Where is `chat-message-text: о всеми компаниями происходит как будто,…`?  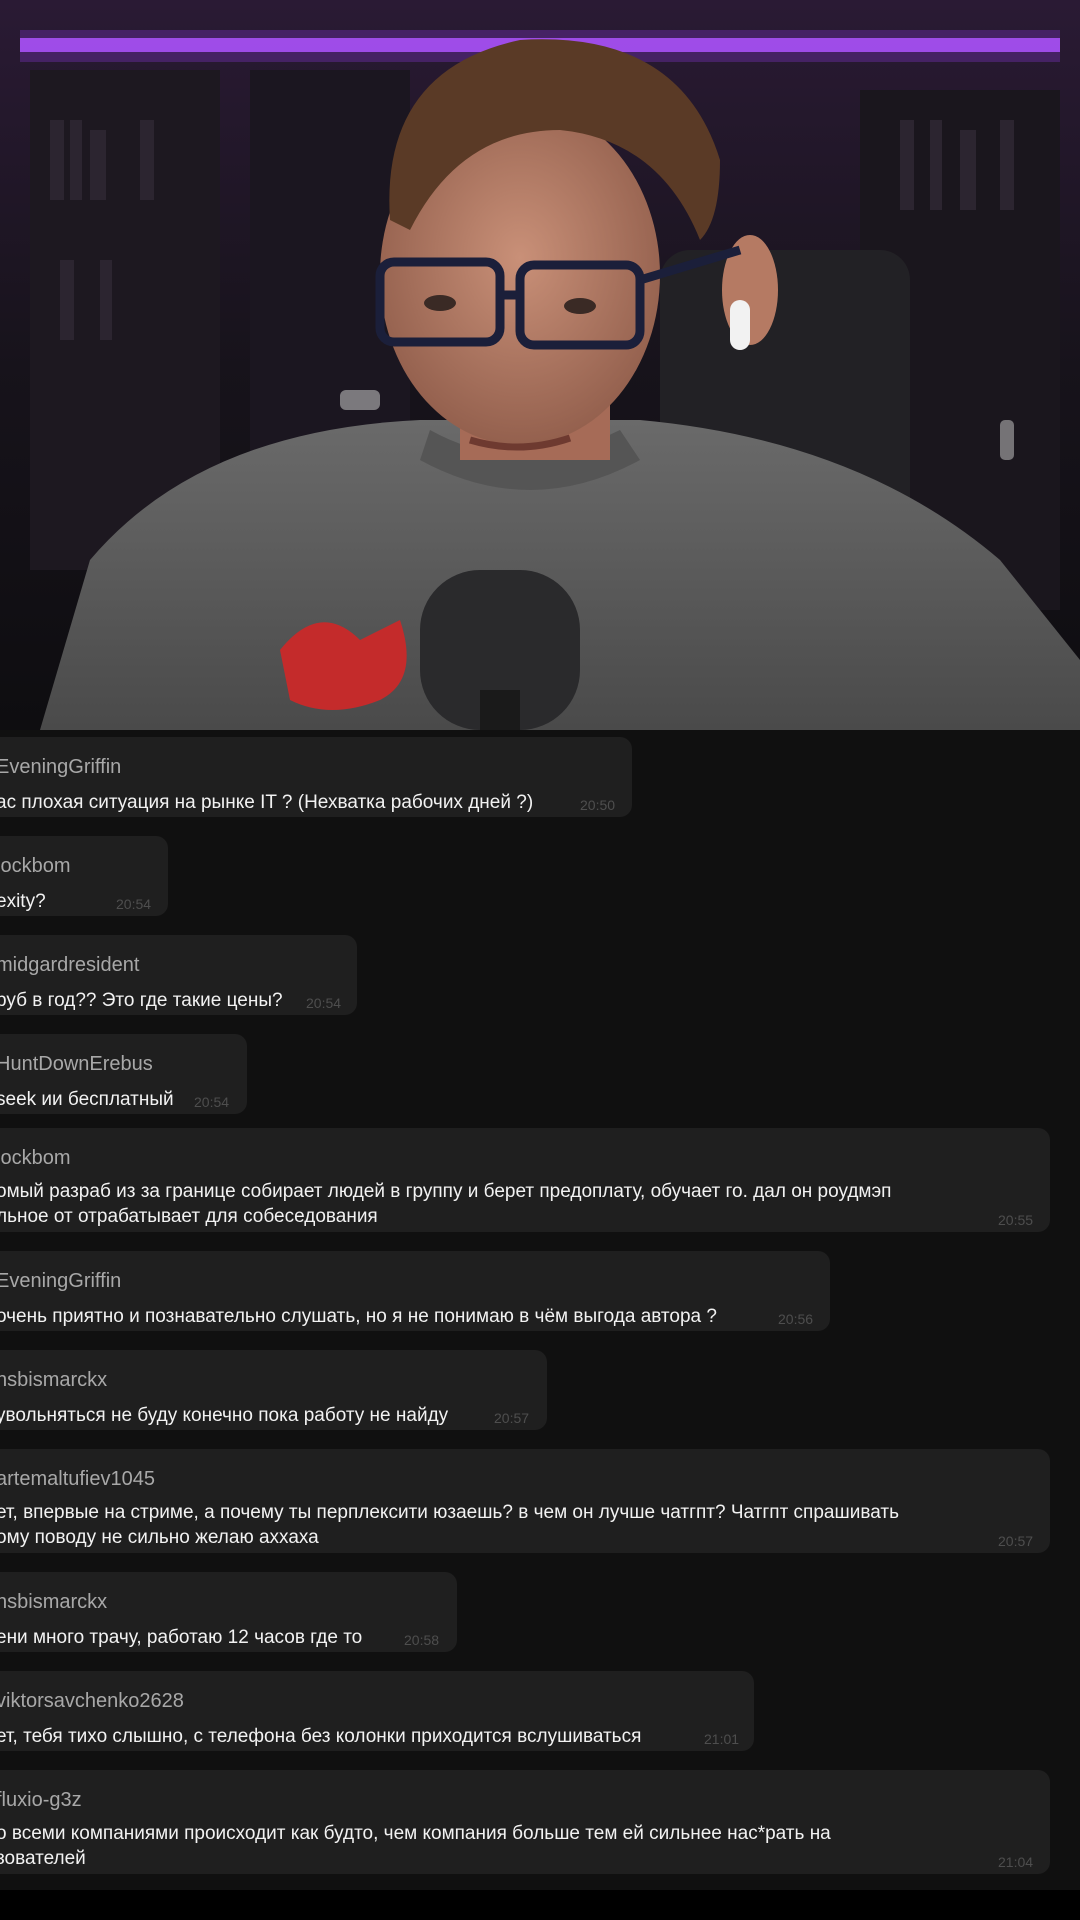
chat-message-text: о всеми компаниями происходит как будто,… is located at coordinates (415, 1833).